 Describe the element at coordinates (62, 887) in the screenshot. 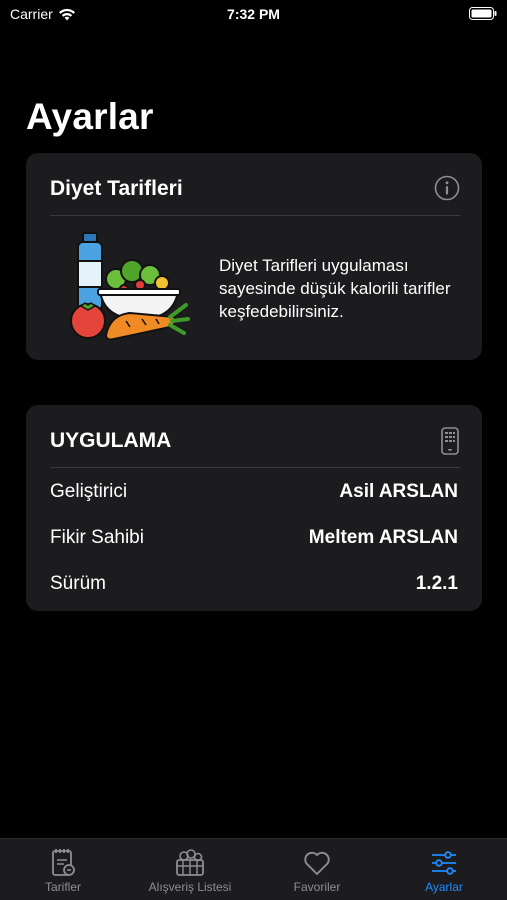

I see `tab-label: Tarifler` at that location.